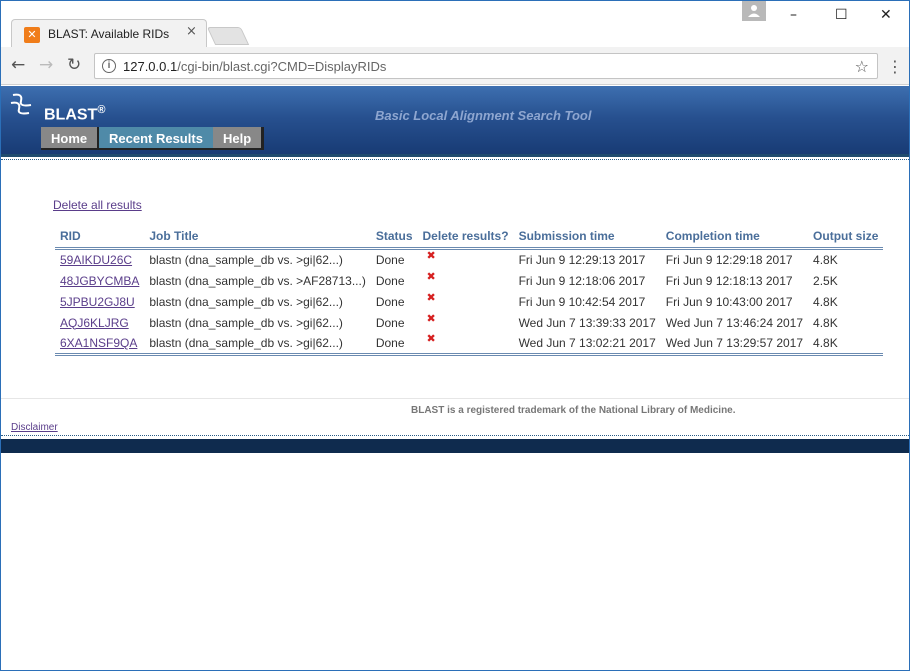 This screenshot has width=910, height=671. I want to click on rid-link: AQJ6KLJRG, so click(94, 323).